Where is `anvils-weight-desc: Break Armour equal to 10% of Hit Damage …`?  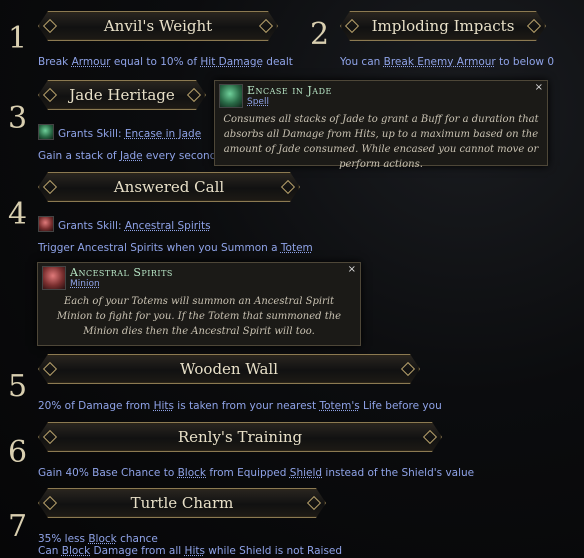
anvils-weight-desc: Break Armour equal to 10% of Hit Damage … is located at coordinates (165, 62).